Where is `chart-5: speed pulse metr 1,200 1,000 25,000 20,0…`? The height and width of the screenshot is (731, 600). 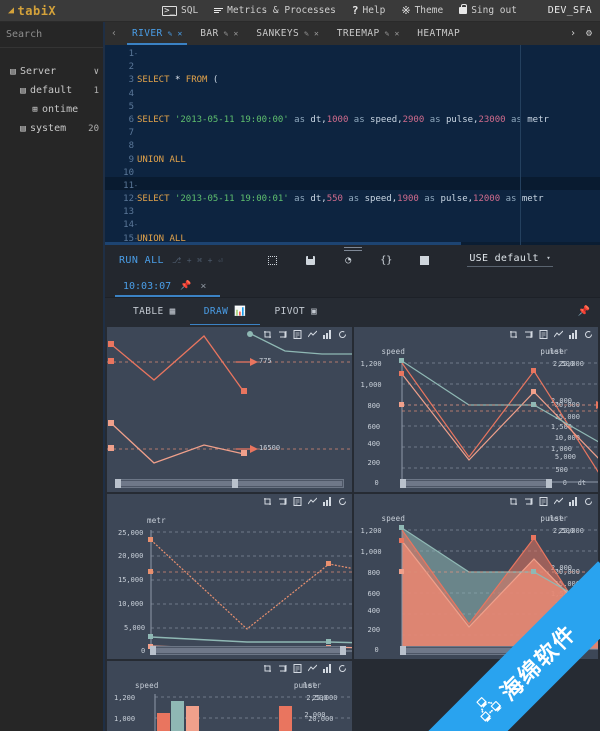
chart-5: speed pulse metr 1,200 1,000 25,000 20,0… is located at coordinates (229, 696).